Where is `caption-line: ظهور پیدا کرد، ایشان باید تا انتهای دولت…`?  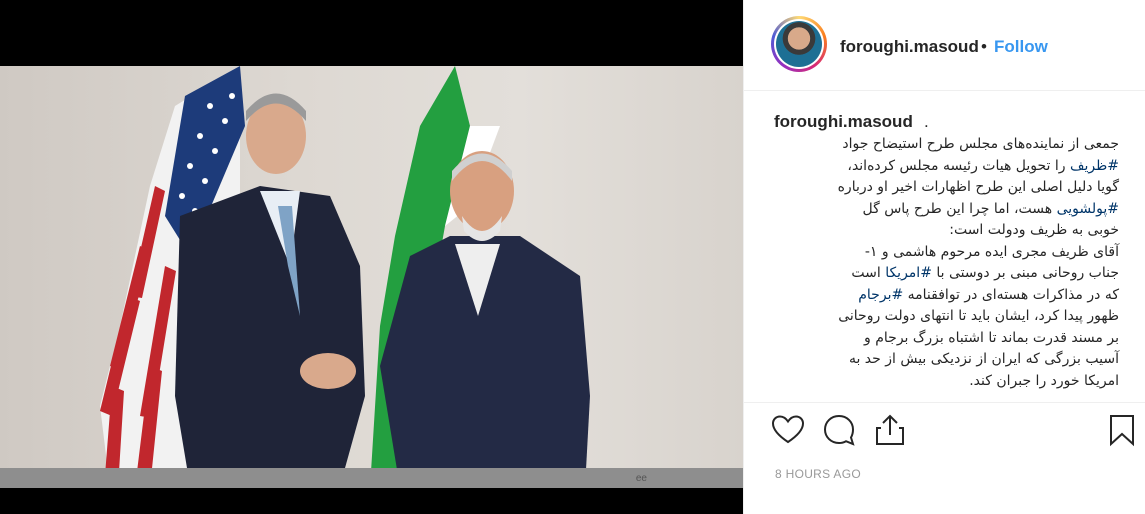
caption-line: ظهور پیدا کرد، ایشان باید تا انتهای دولت… is located at coordinates (978, 316).